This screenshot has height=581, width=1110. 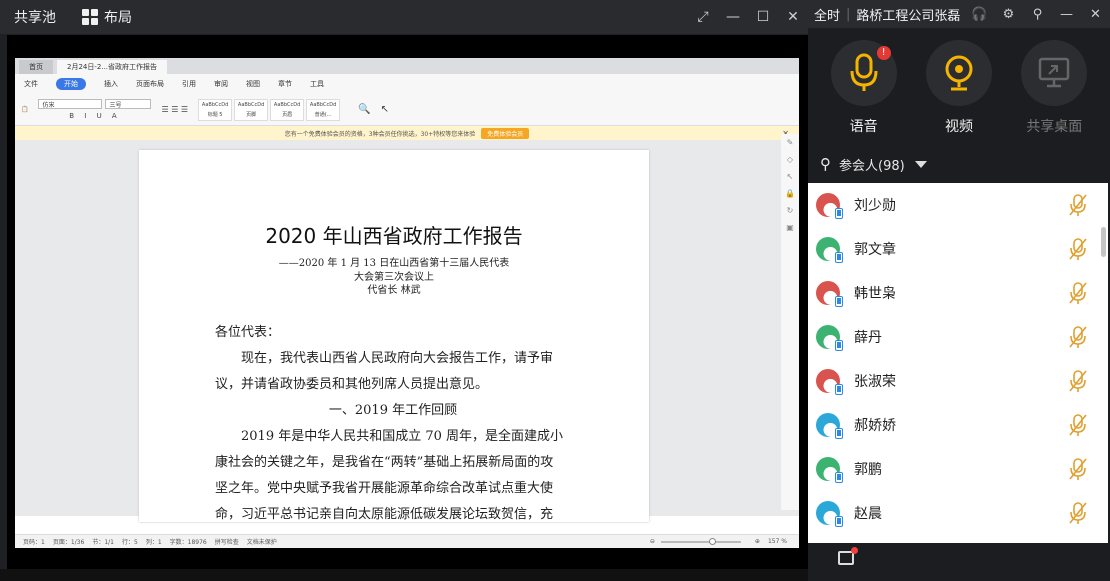 I want to click on participant-name: 刘少勋, so click(x=875, y=206).